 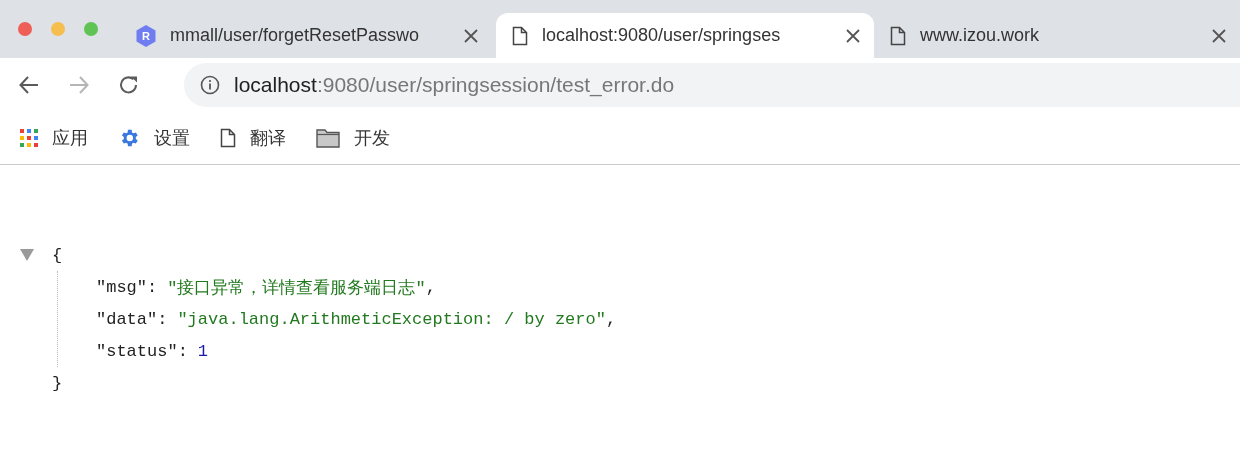 I want to click on json-key: "status", so click(x=137, y=351).